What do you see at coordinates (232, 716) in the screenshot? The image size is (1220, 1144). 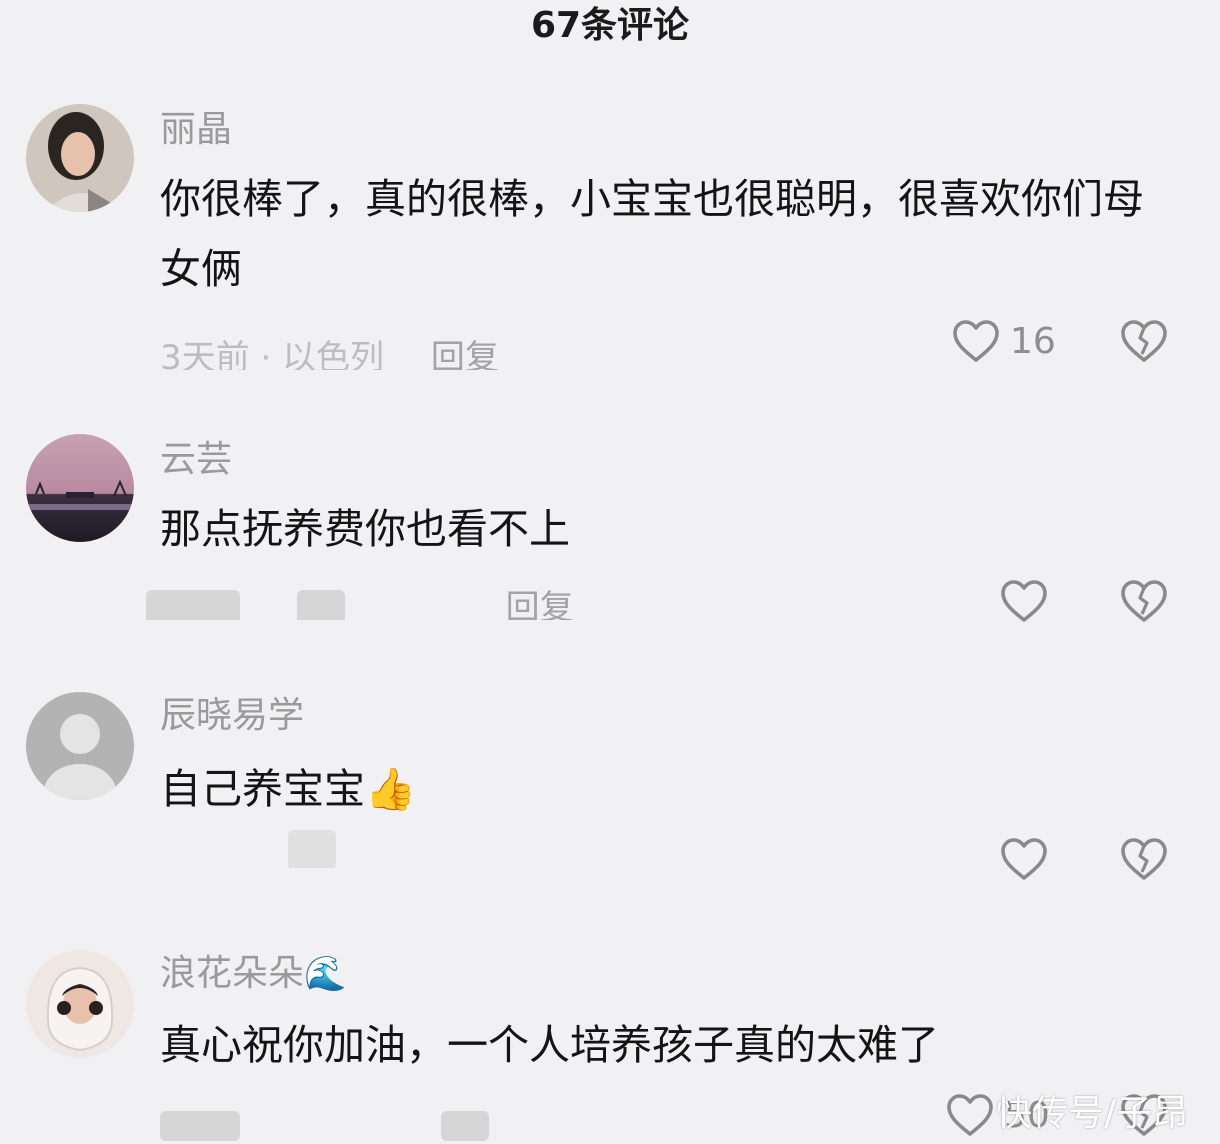 I see `comment-username: 辰晓易学` at bounding box center [232, 716].